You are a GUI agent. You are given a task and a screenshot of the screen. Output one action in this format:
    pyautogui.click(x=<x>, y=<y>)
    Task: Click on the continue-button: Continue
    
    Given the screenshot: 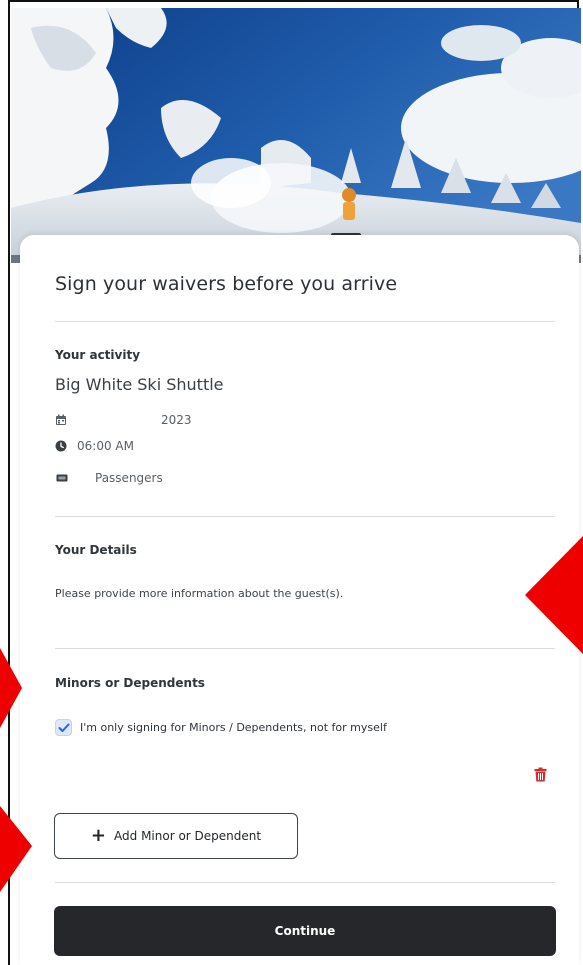 What is the action you would take?
    pyautogui.click(x=305, y=931)
    